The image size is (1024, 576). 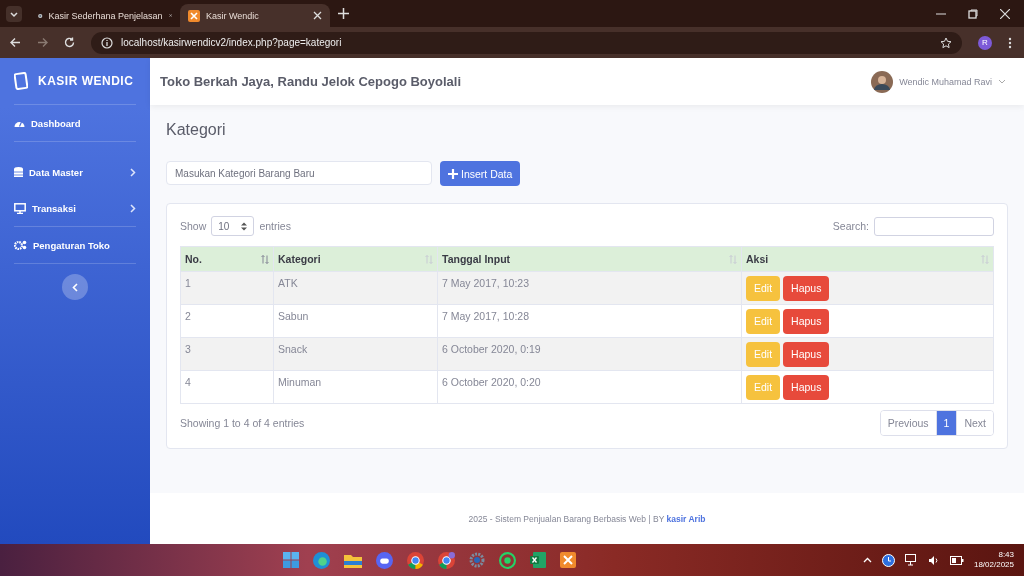 What do you see at coordinates (589, 259) in the screenshot?
I see `column-header: Tanggal Input` at bounding box center [589, 259].